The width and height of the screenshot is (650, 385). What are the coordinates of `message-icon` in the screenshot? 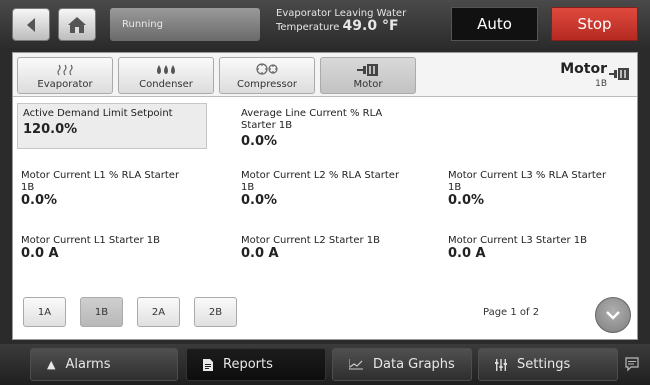 It's located at (632, 366).